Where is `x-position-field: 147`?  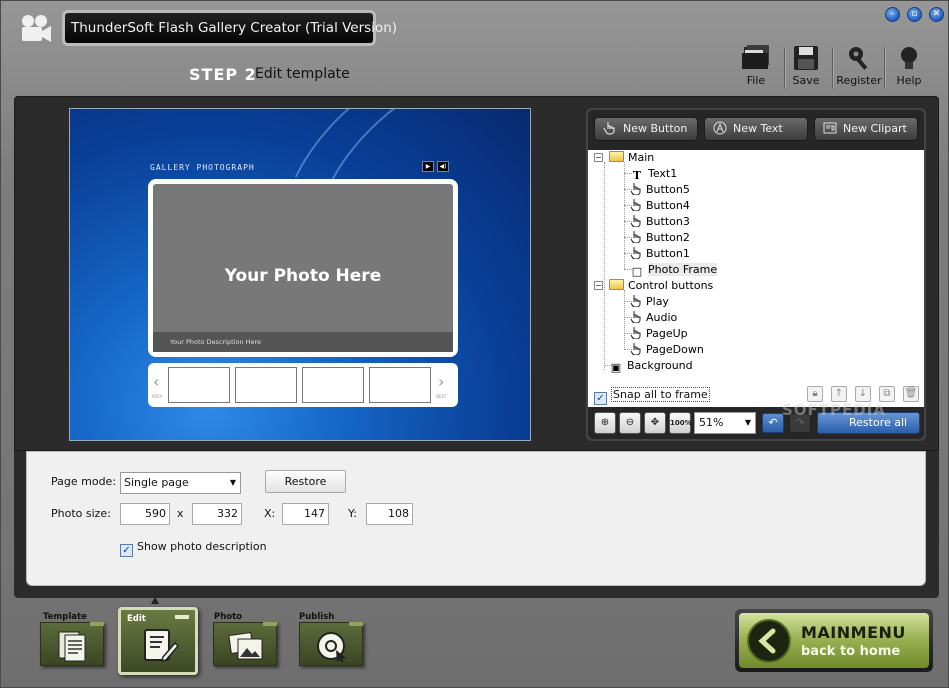 x-position-field: 147 is located at coordinates (305, 514).